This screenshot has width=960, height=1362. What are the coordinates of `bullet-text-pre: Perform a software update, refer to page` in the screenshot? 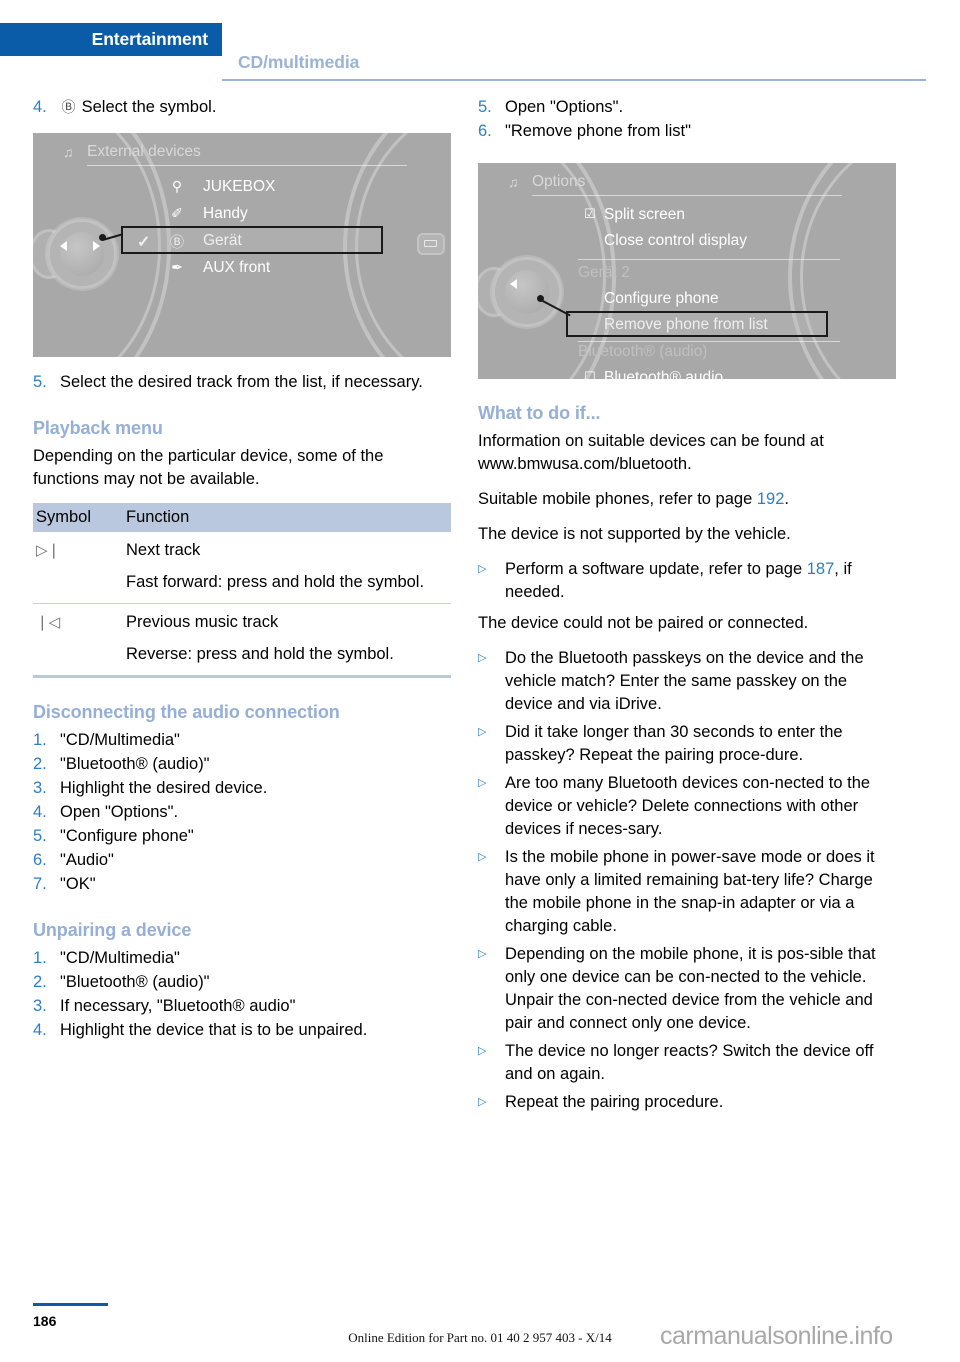 It's located at (656, 569).